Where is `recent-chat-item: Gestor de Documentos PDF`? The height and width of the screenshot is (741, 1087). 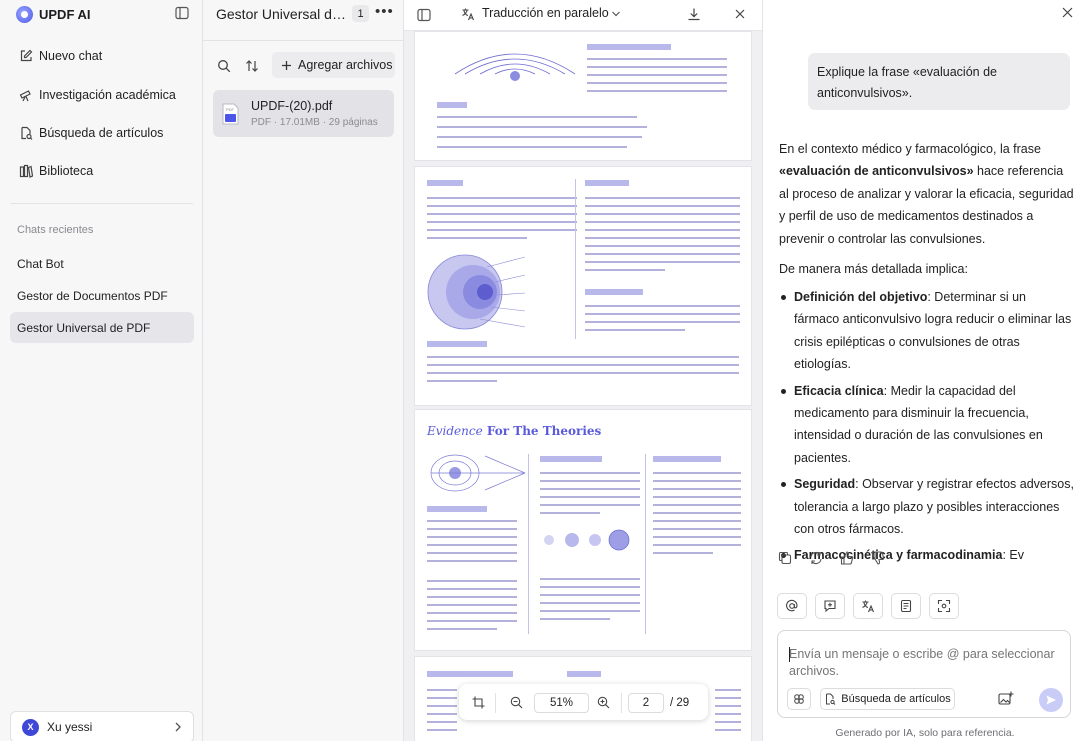
recent-chat-item: Gestor de Documentos PDF is located at coordinates (102, 295).